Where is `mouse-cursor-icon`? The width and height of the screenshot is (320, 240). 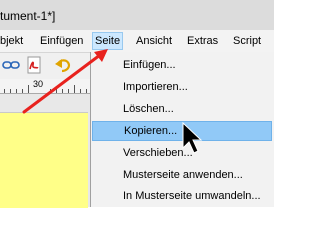
mouse-cursor-icon is located at coordinates (192, 137).